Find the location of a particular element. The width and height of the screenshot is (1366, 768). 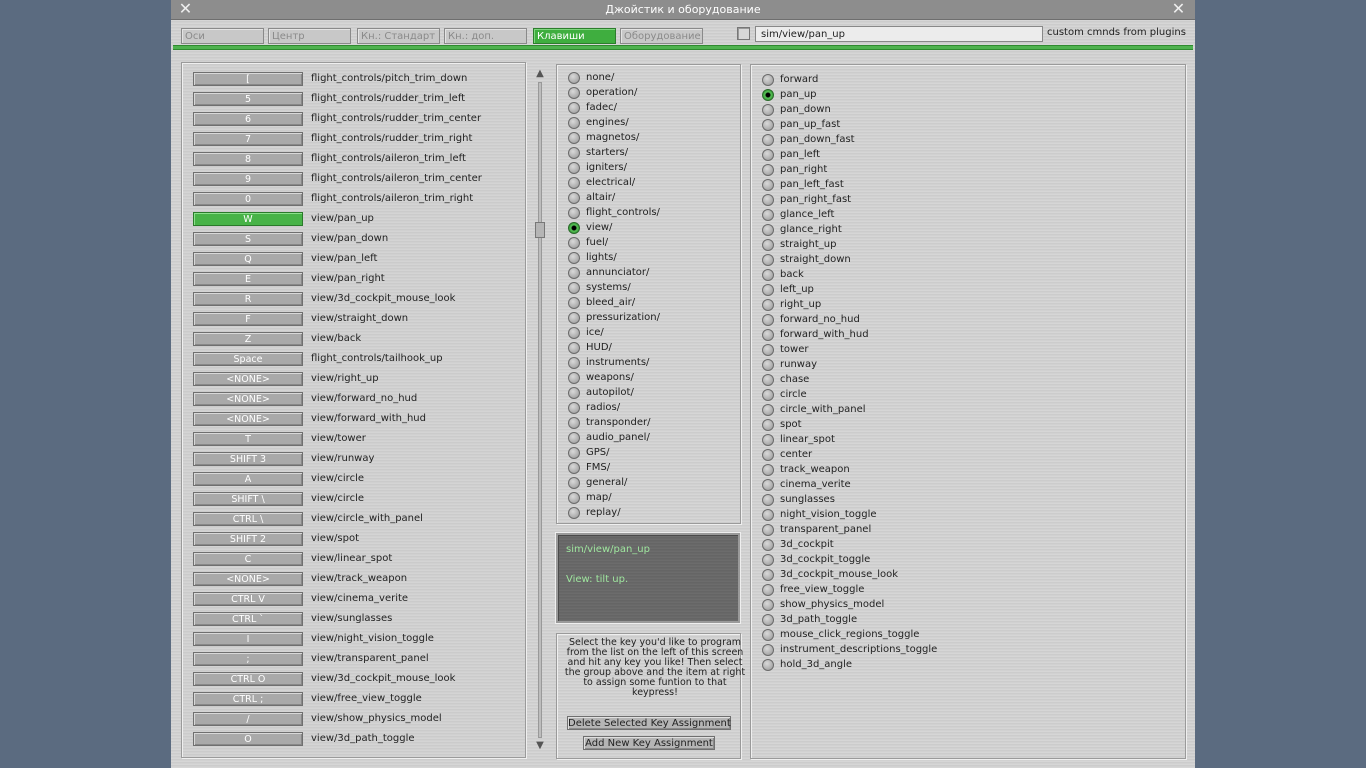

close-left-icon: ✕ is located at coordinates (185, 9).